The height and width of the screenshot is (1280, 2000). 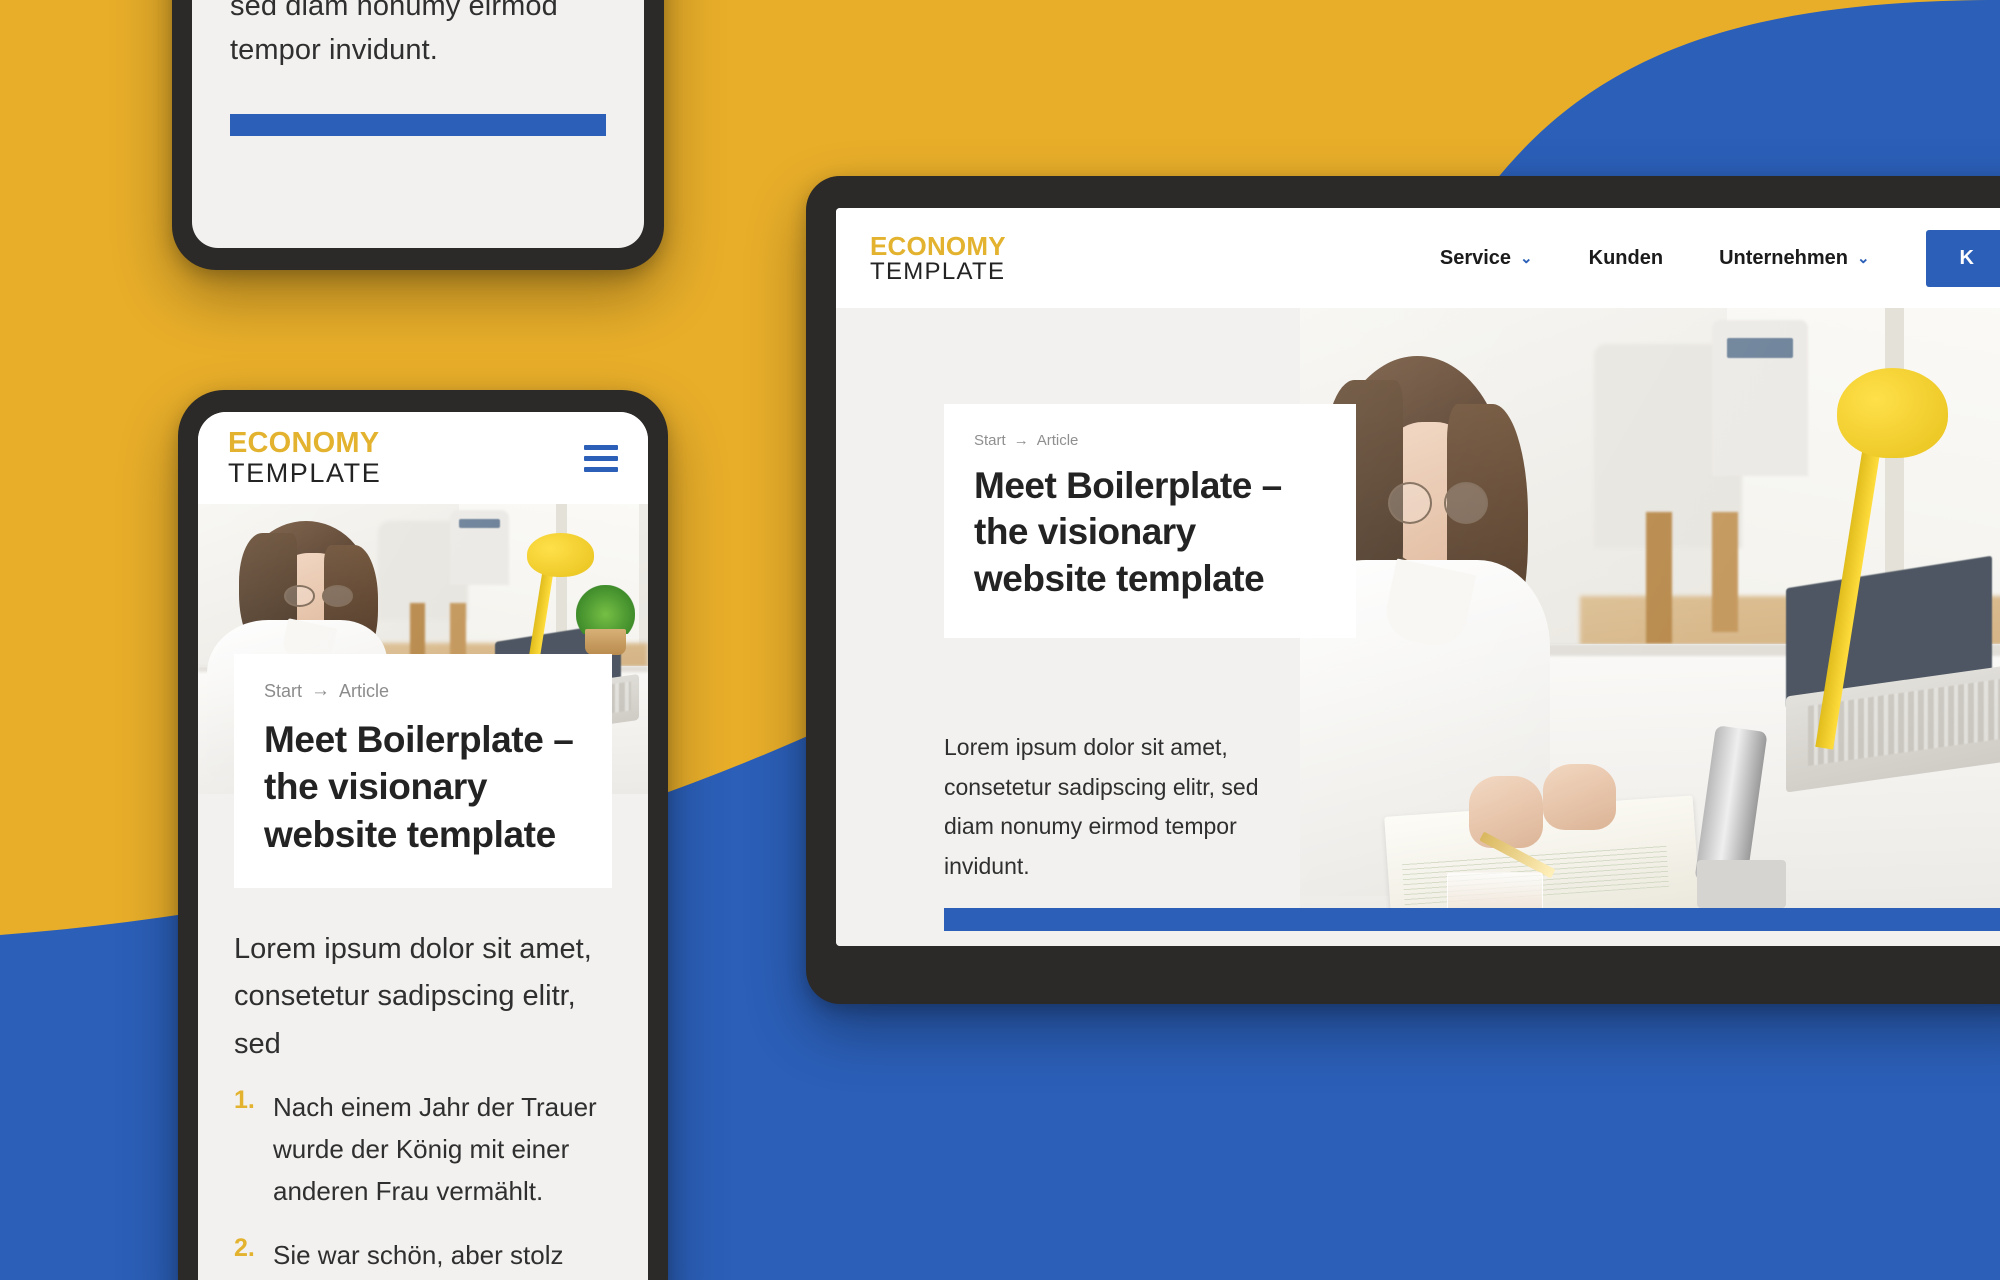 What do you see at coordinates (305, 473) in the screenshot?
I see `phone-logo-line2: TEMPLATE` at bounding box center [305, 473].